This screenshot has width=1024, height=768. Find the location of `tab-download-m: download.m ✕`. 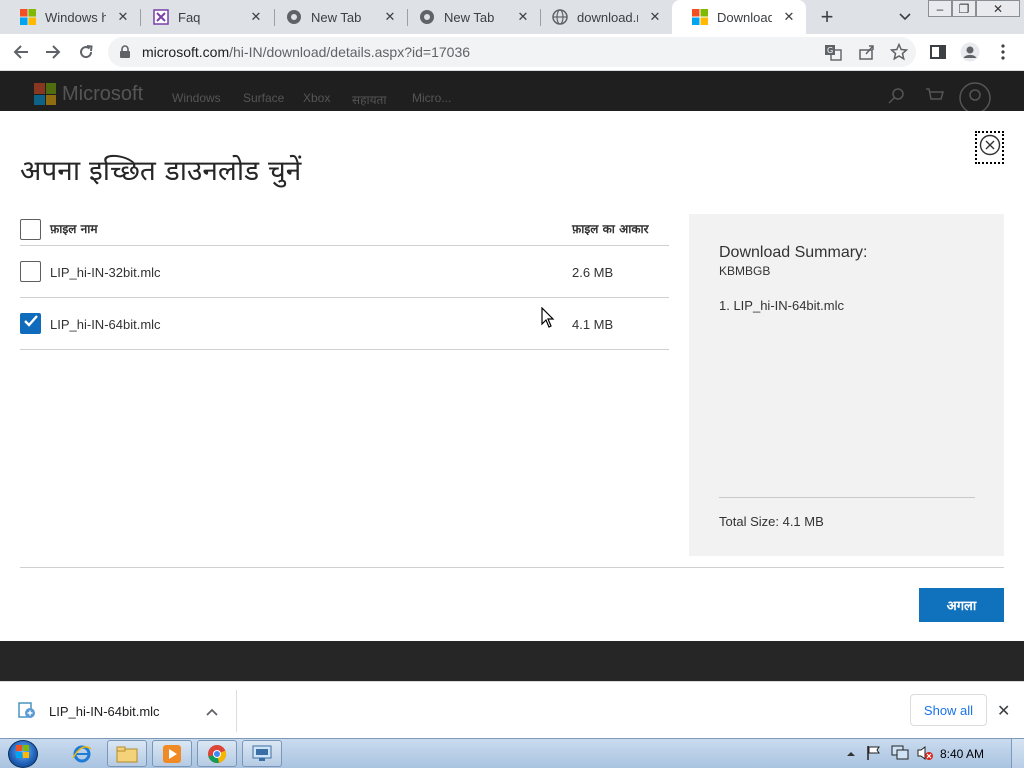

tab-download-m: download.m ✕ is located at coordinates (602, 17).